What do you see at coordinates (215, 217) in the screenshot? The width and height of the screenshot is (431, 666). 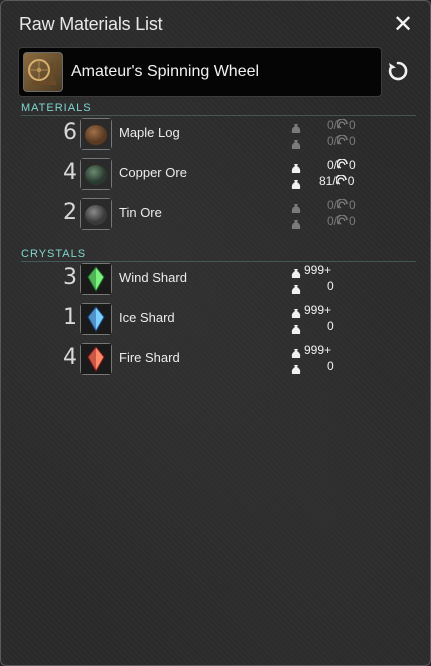 I see `material-row: 2 Tin Ore 0/0 0/0` at bounding box center [215, 217].